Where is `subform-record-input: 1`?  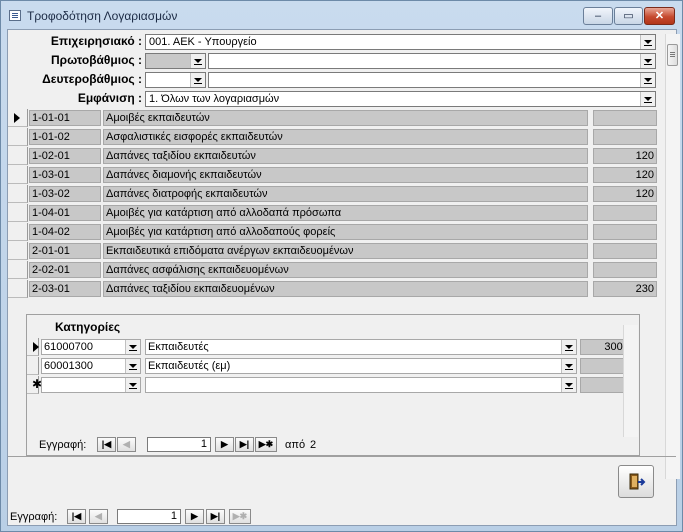
subform-record-input: 1 is located at coordinates (179, 444).